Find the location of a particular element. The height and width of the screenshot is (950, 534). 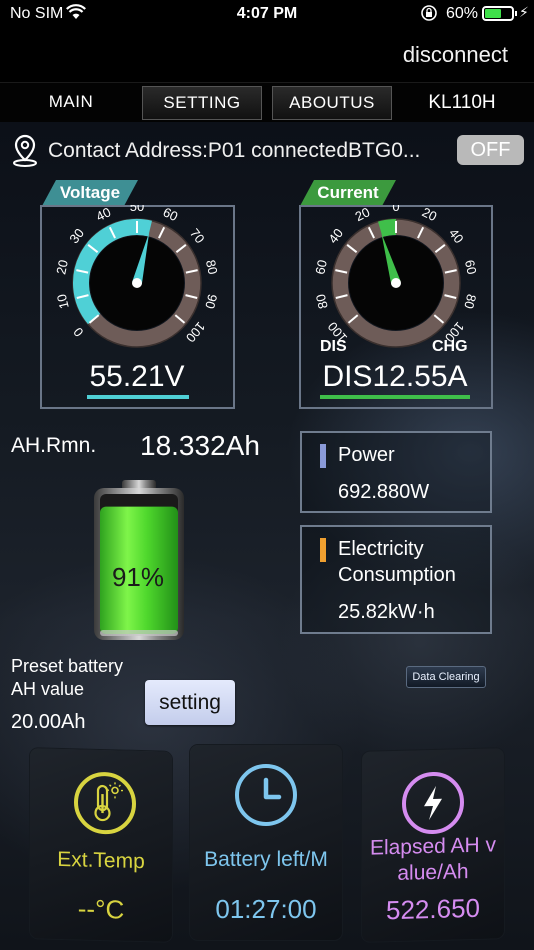

voltage-tag: Voltage is located at coordinates (90, 193).